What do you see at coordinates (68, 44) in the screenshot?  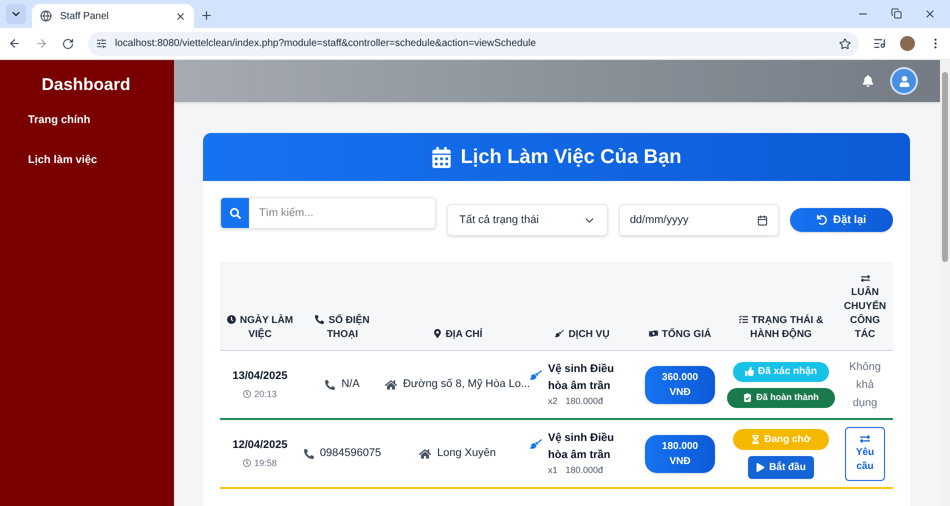 I see `reload-icon` at bounding box center [68, 44].